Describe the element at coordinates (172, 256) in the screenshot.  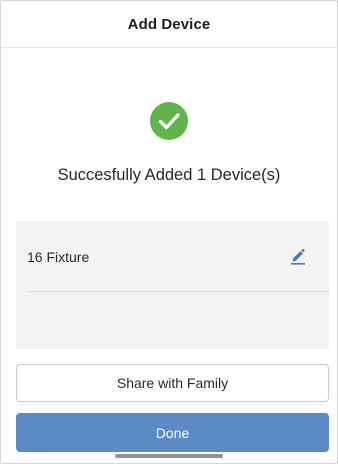
I see `device-list-item: 16 Fixture` at that location.